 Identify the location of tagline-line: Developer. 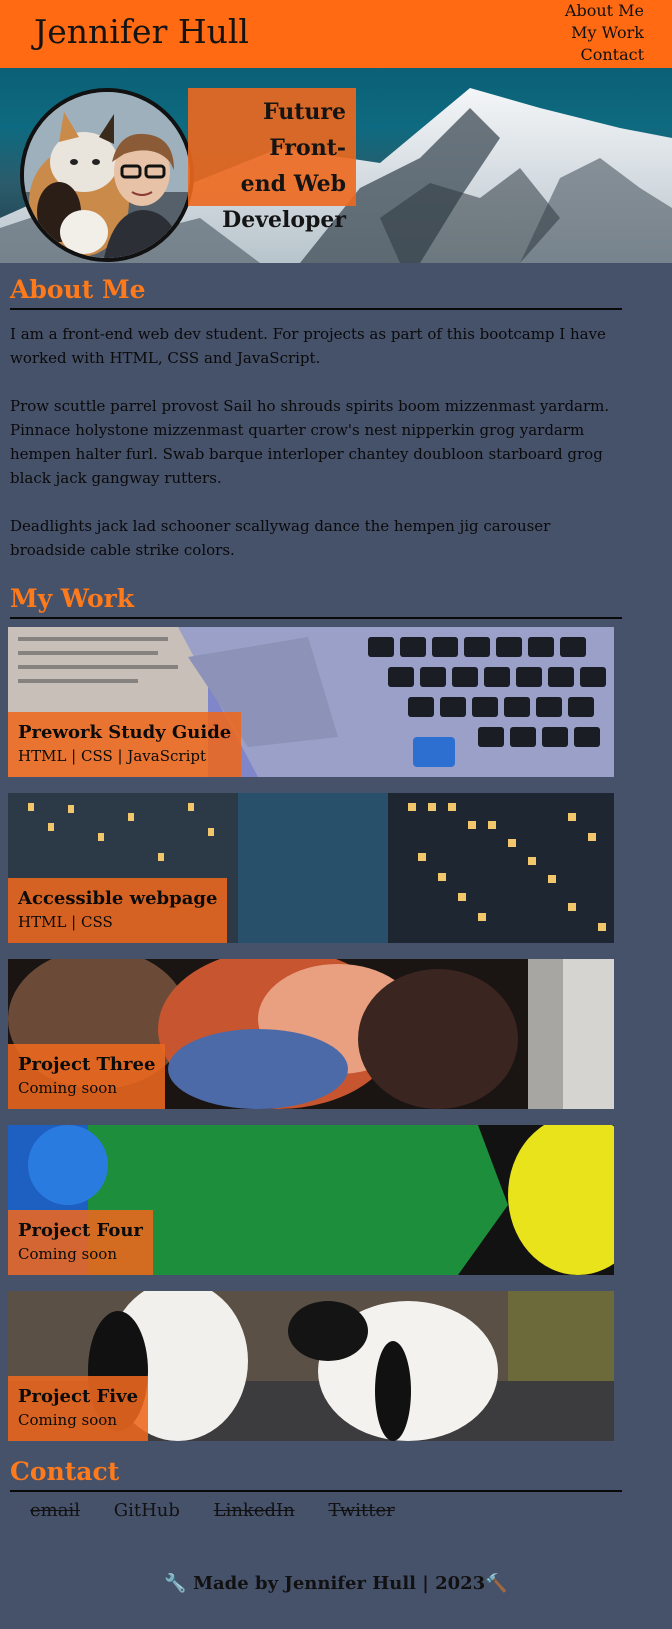
(284, 220).